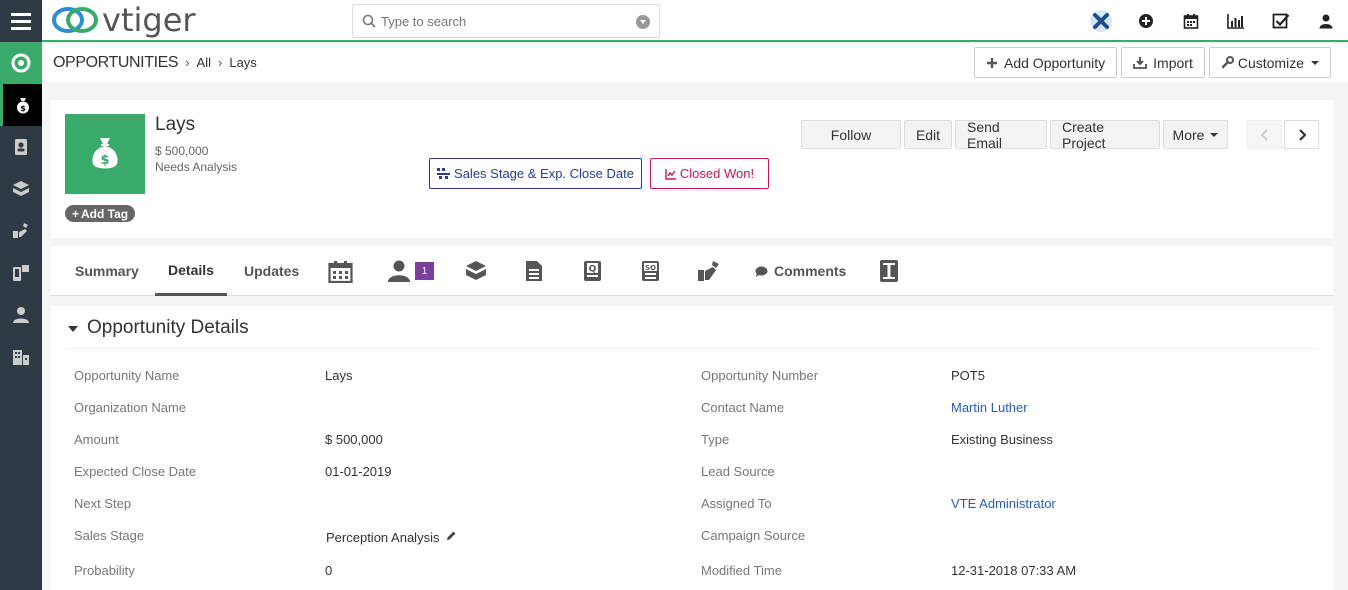 The height and width of the screenshot is (590, 1348). What do you see at coordinates (968, 375) in the screenshot?
I see `field-value-opportunity-number: POT5` at bounding box center [968, 375].